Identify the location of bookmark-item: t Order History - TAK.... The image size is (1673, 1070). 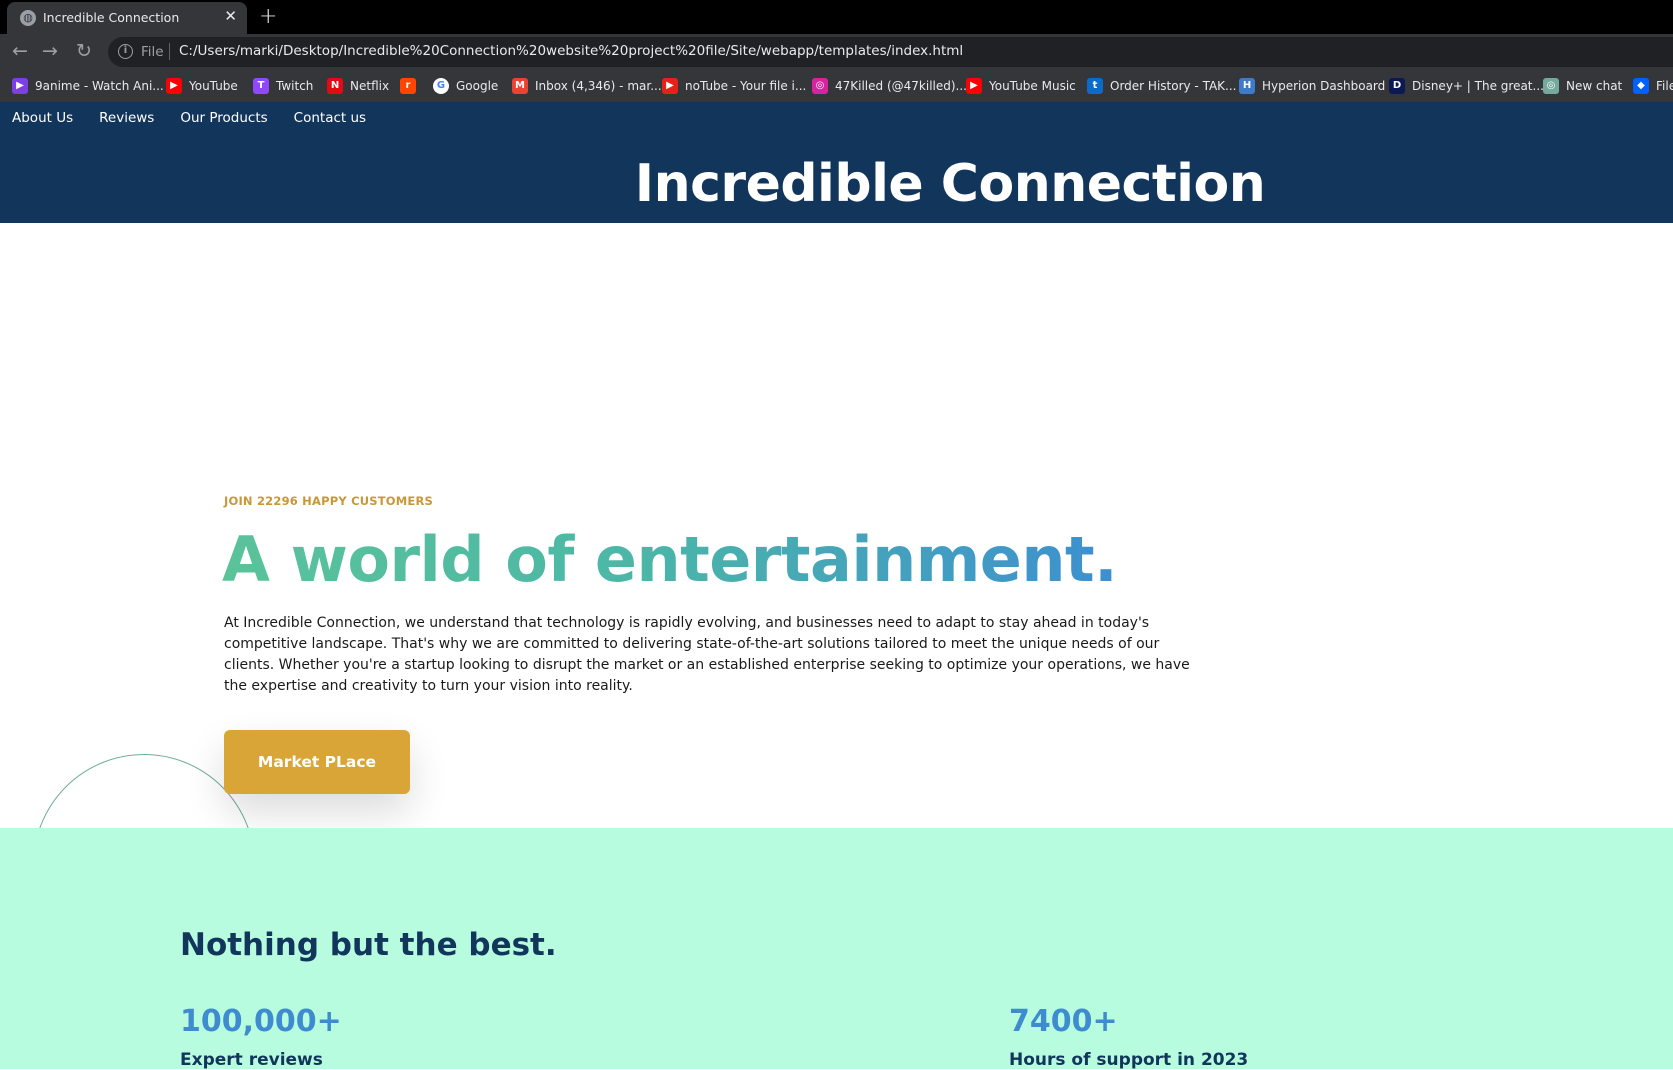
(1162, 86).